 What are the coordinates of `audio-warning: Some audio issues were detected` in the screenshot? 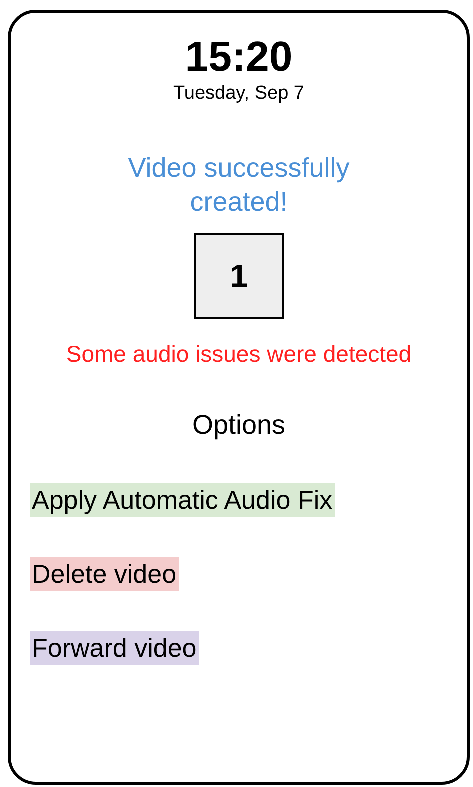 It's located at (239, 354).